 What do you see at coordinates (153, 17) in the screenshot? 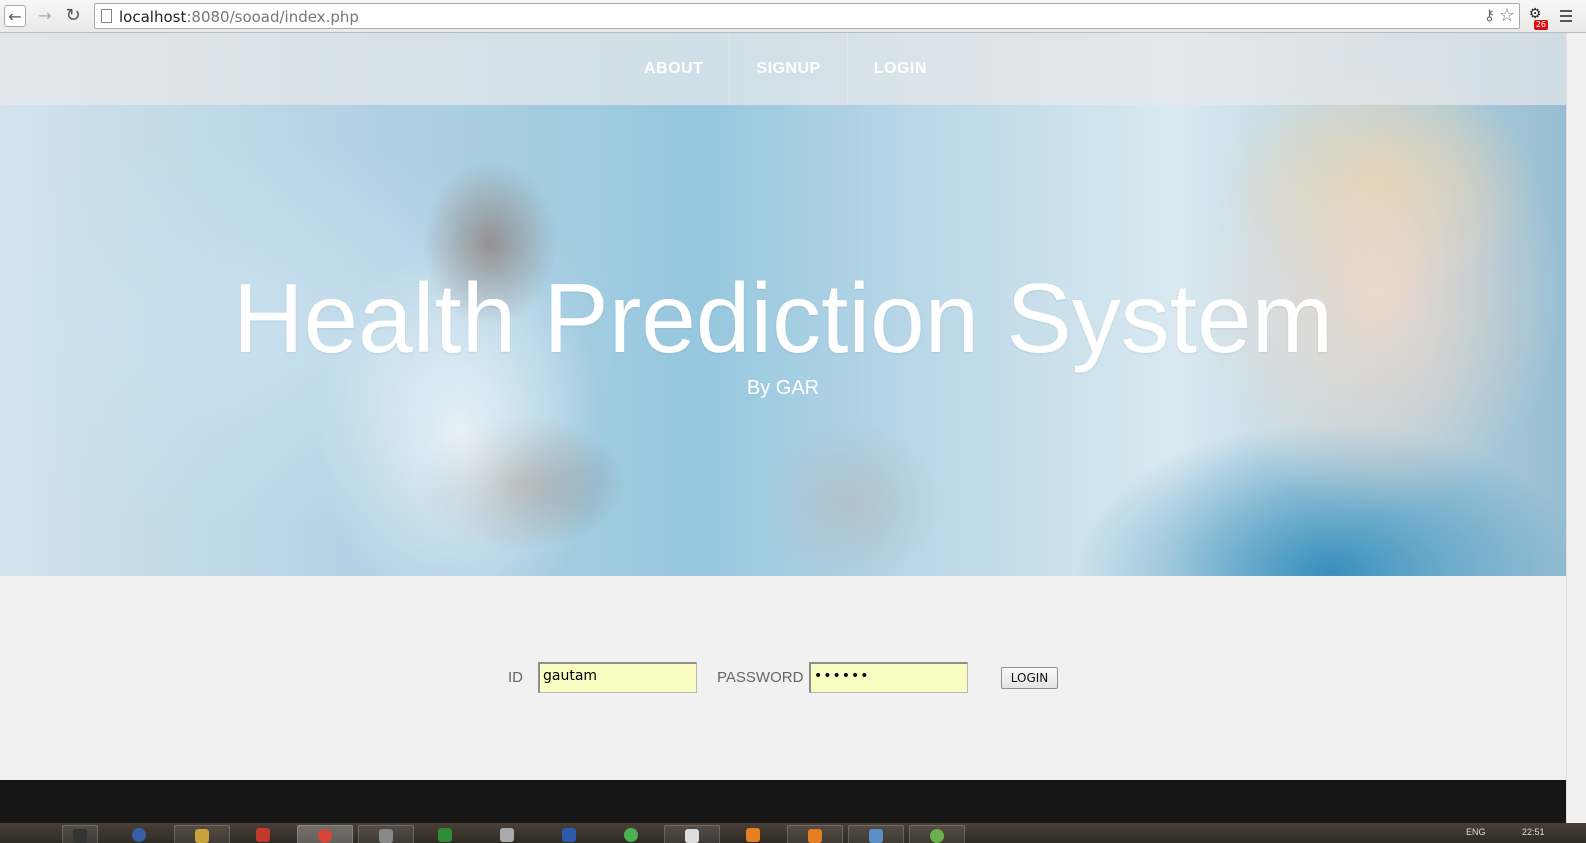
I see `url-host: localhost` at bounding box center [153, 17].